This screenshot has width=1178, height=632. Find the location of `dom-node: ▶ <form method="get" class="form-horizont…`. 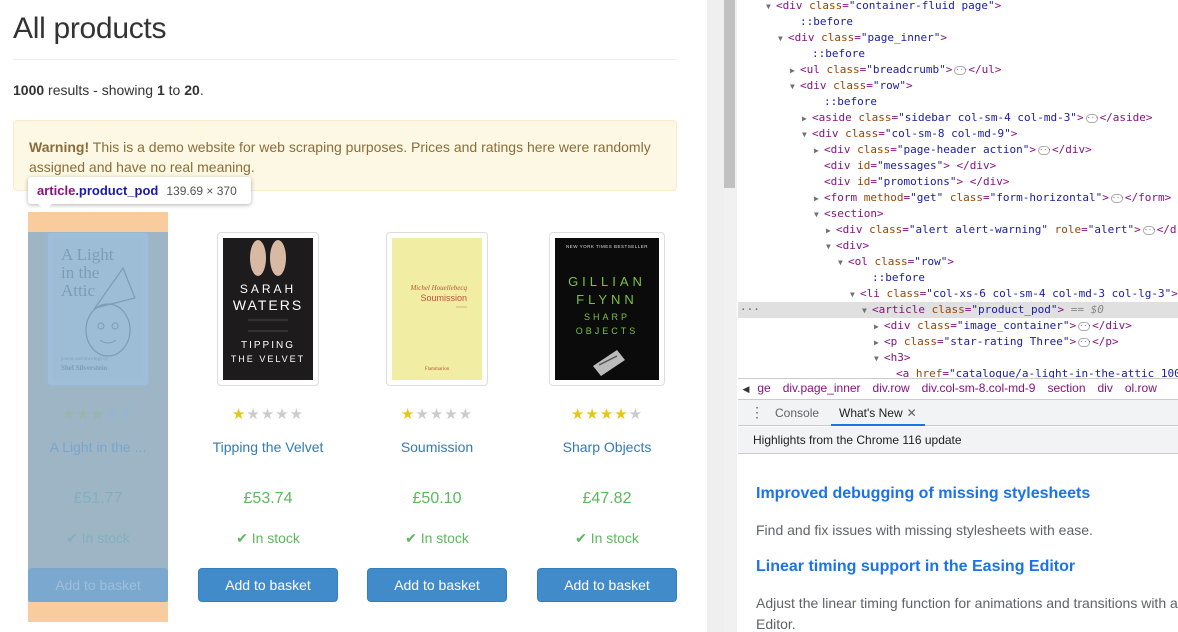

dom-node: ▶ <form method="get" class="form-horizont… is located at coordinates (958, 198).